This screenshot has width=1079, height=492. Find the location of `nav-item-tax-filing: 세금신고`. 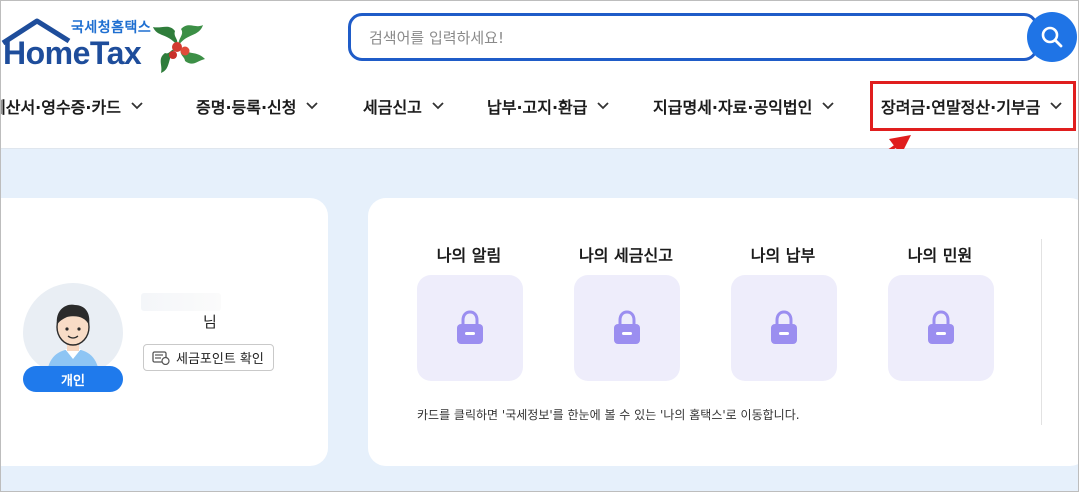

nav-item-tax-filing: 세금신고 is located at coordinates (403, 106).